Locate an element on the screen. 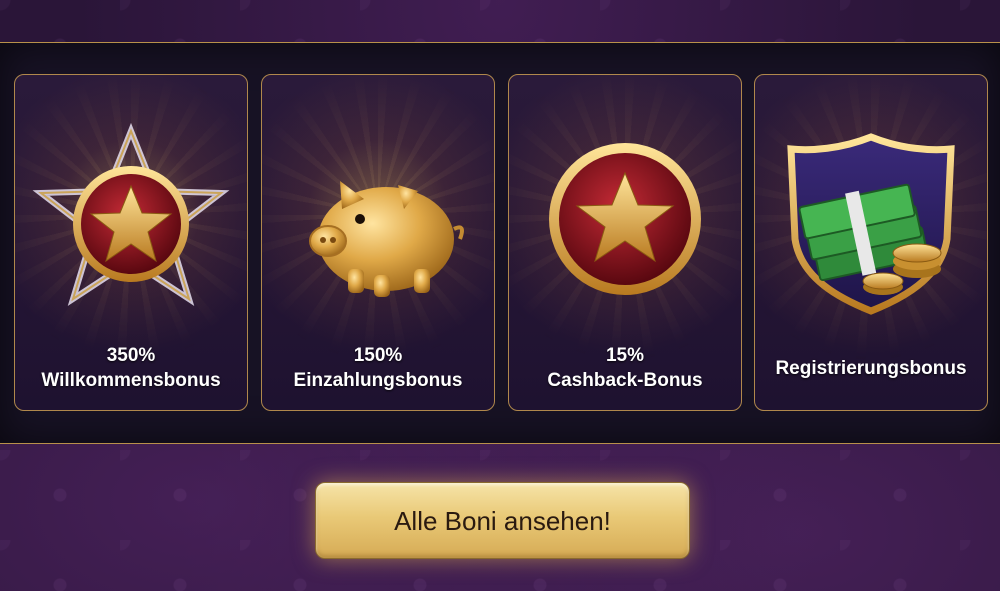 This screenshot has height=591, width=1000. star-emblem-icon is located at coordinates (131, 214).